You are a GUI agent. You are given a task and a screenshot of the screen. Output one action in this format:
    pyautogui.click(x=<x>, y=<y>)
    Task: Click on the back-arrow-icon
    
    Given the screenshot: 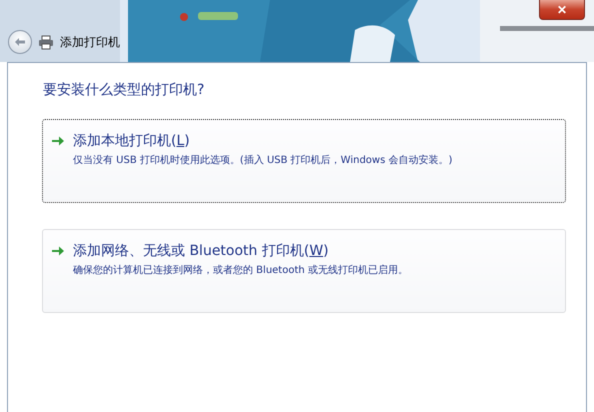 What is the action you would take?
    pyautogui.click(x=20, y=42)
    